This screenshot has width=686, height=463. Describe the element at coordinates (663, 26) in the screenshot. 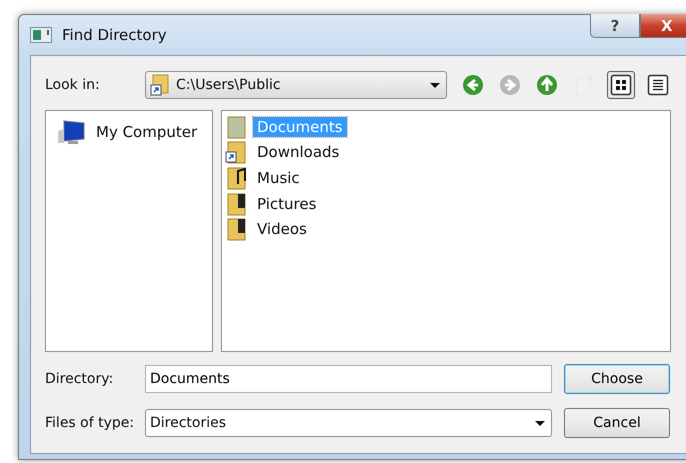

I see `close-button: X` at that location.